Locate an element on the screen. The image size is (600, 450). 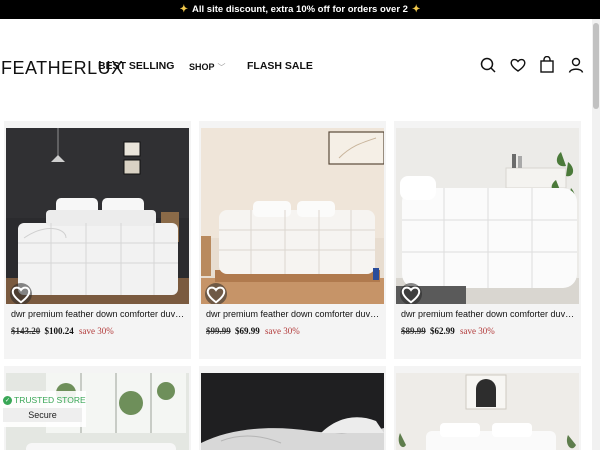
trusted-store-text: TRUSTED STORE is located at coordinates (50, 400).